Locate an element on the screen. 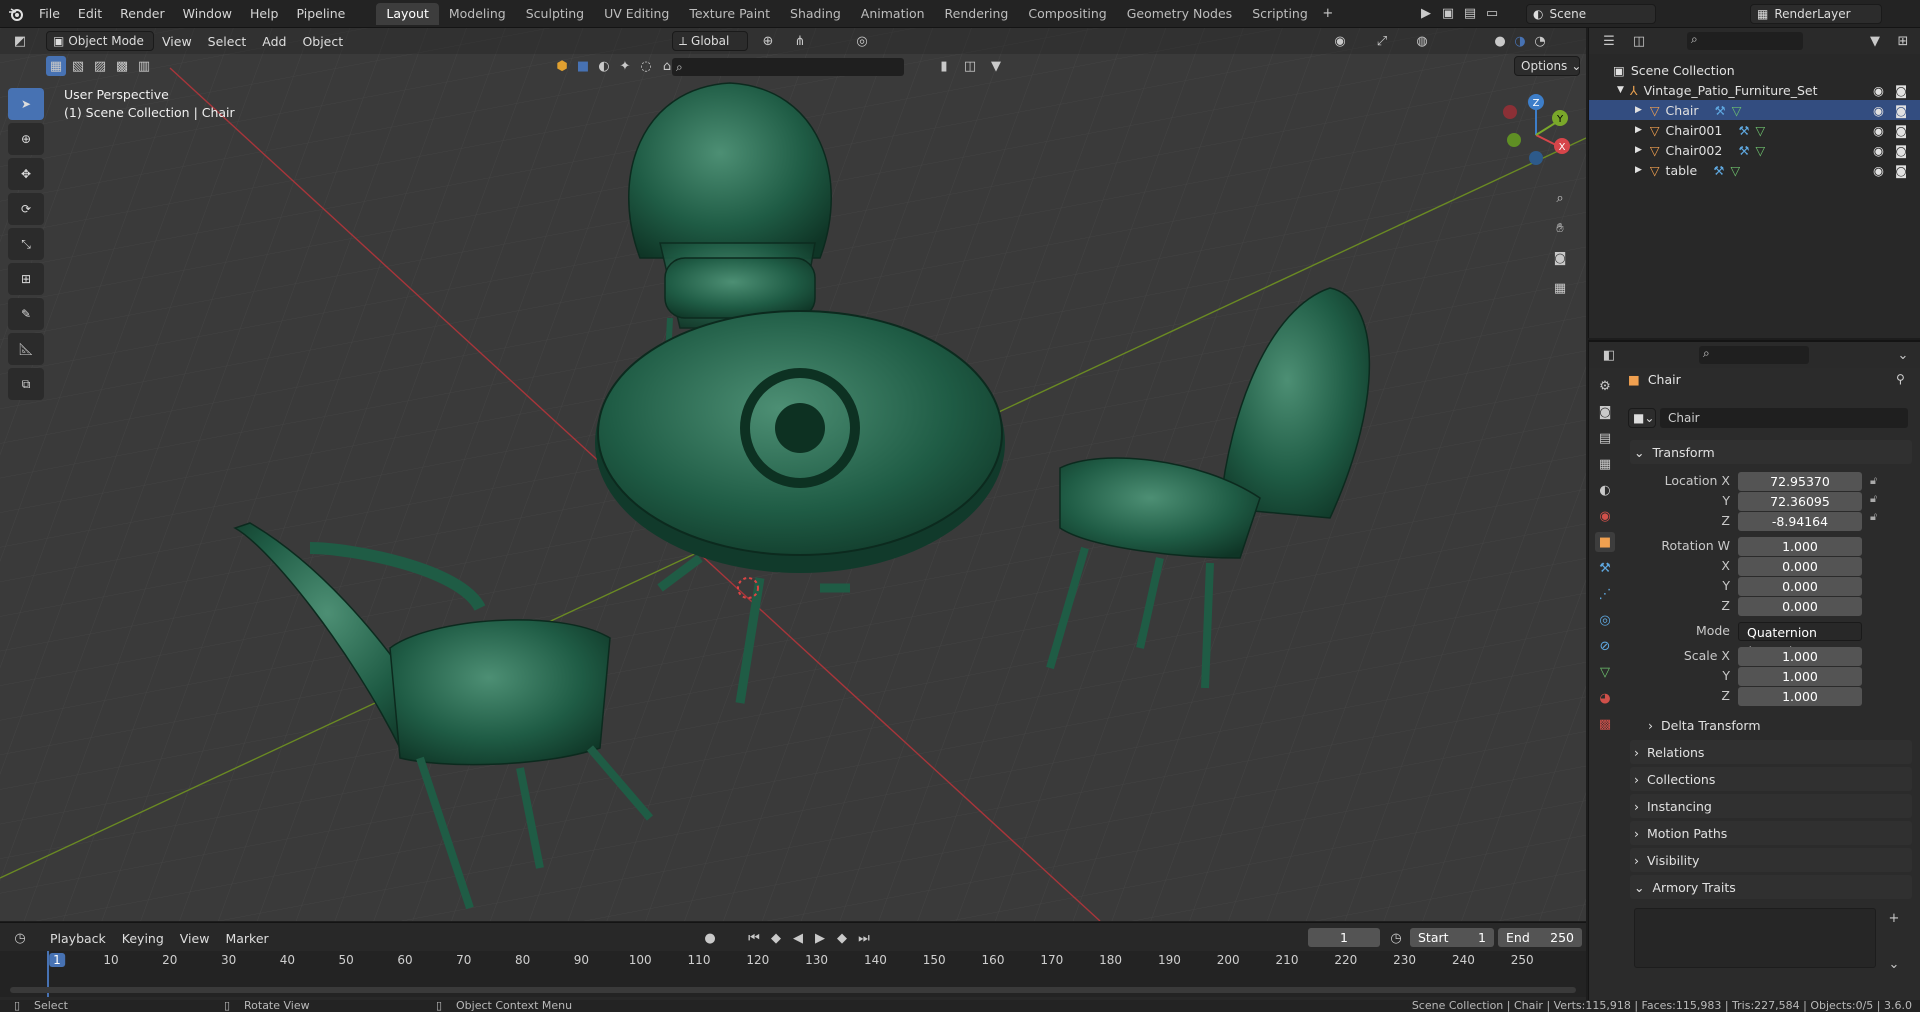  datablock-name-field: Chair is located at coordinates (1784, 418).